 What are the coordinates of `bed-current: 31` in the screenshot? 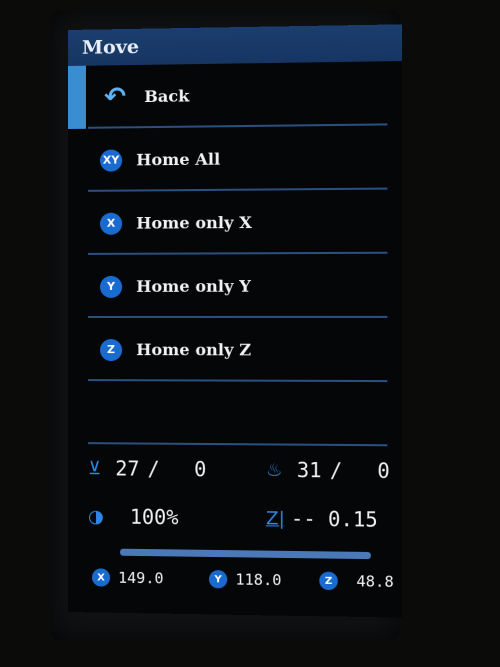 It's located at (309, 470).